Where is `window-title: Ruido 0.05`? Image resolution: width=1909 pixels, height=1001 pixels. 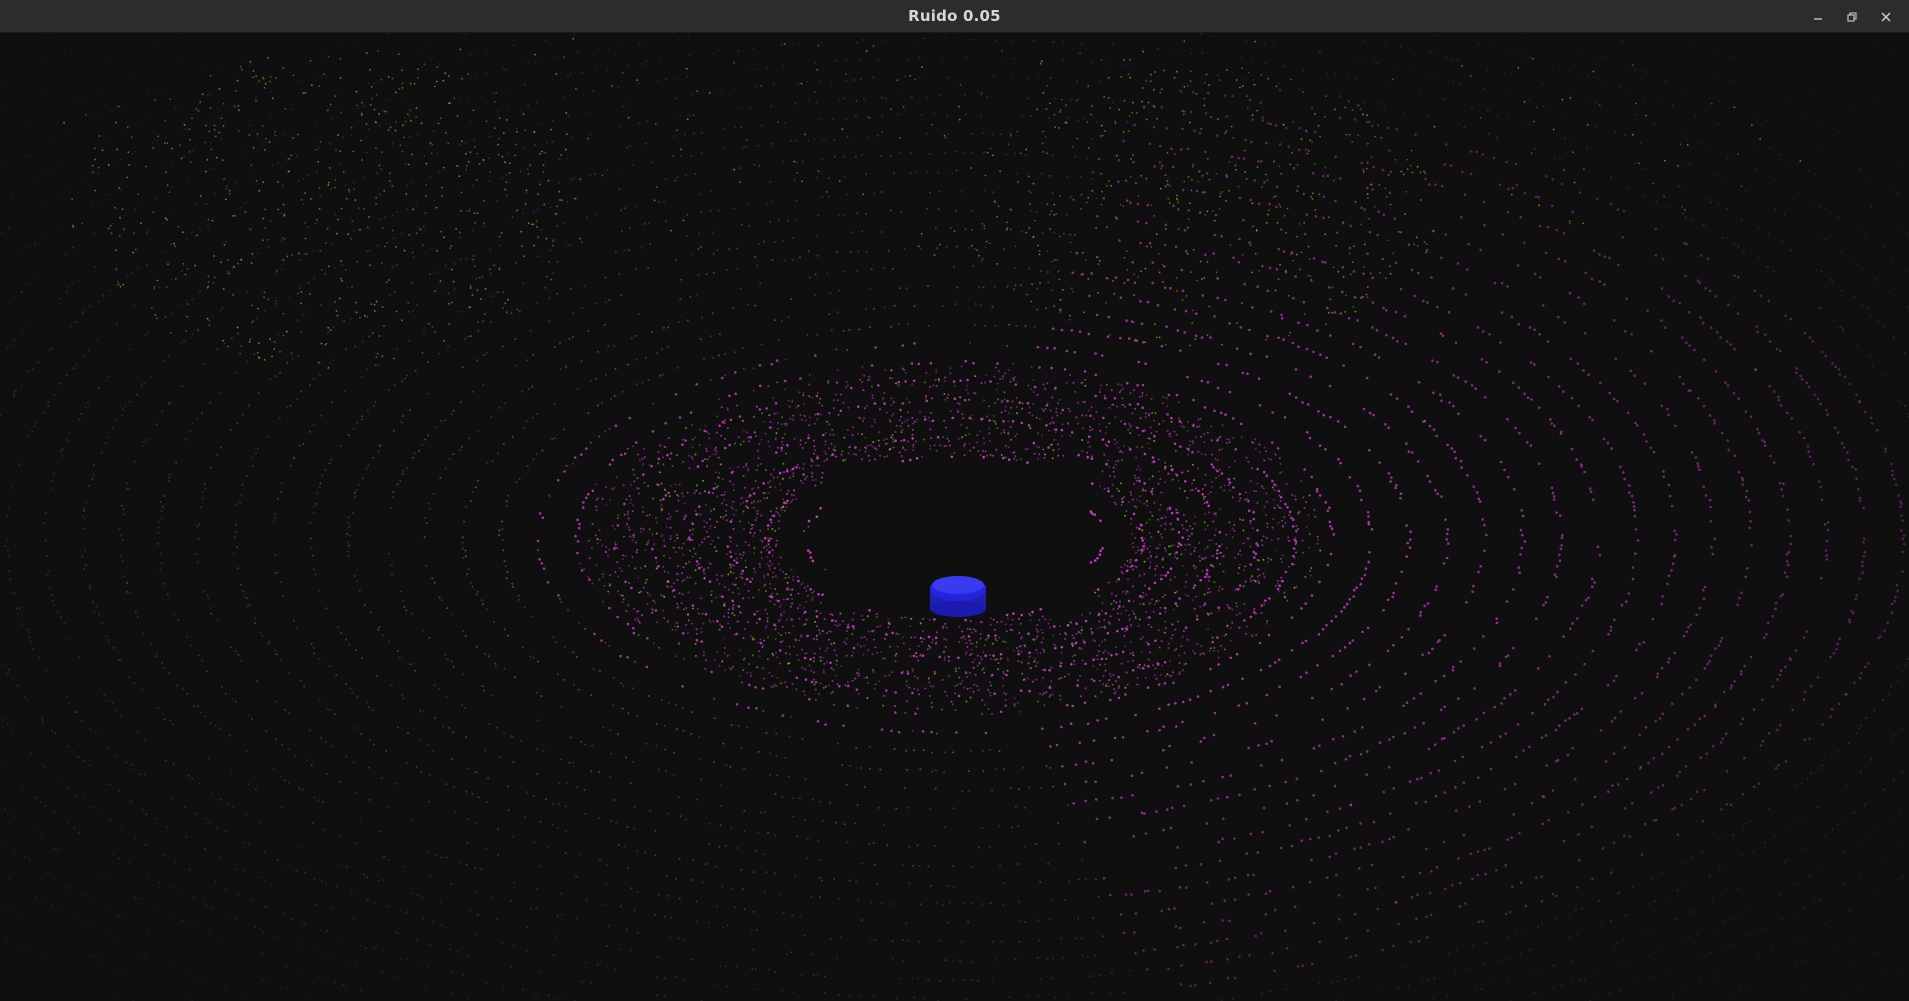 window-title: Ruido 0.05 is located at coordinates (954, 16).